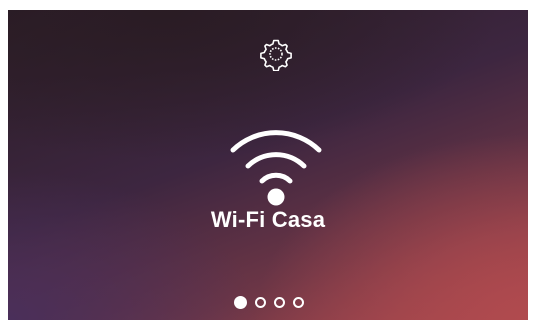 The width and height of the screenshot is (535, 327). I want to click on gear-icon, so click(276, 54).